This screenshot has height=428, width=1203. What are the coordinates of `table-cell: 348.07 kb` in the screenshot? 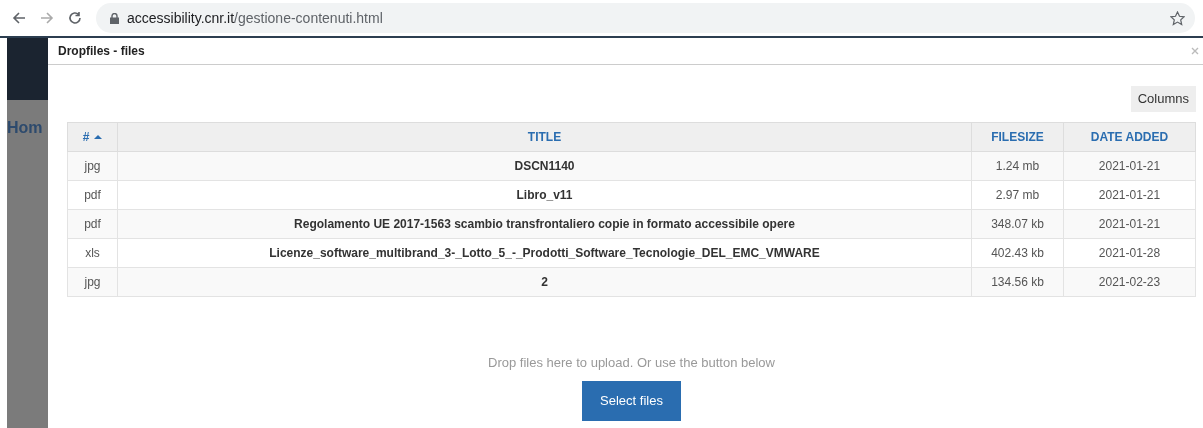 It's located at (1017, 223).